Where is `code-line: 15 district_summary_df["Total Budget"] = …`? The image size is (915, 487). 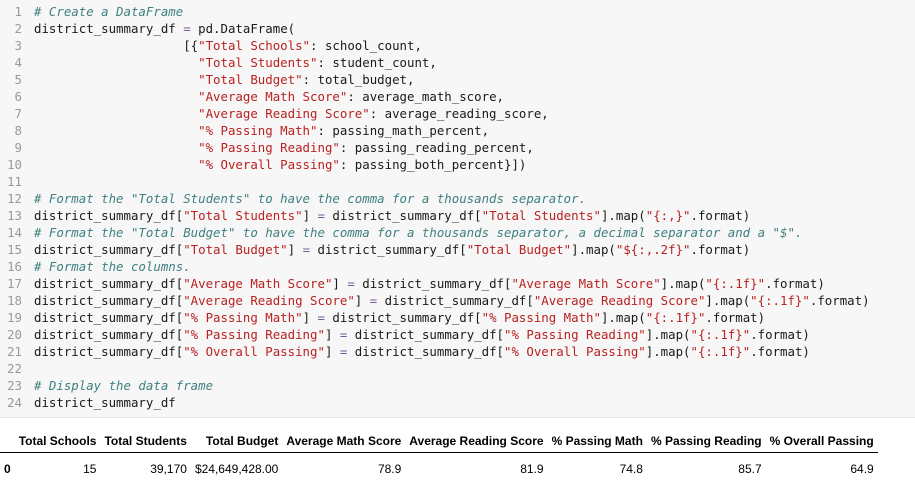 code-line: 15 district_summary_df["Total Budget"] = … is located at coordinates (435, 249).